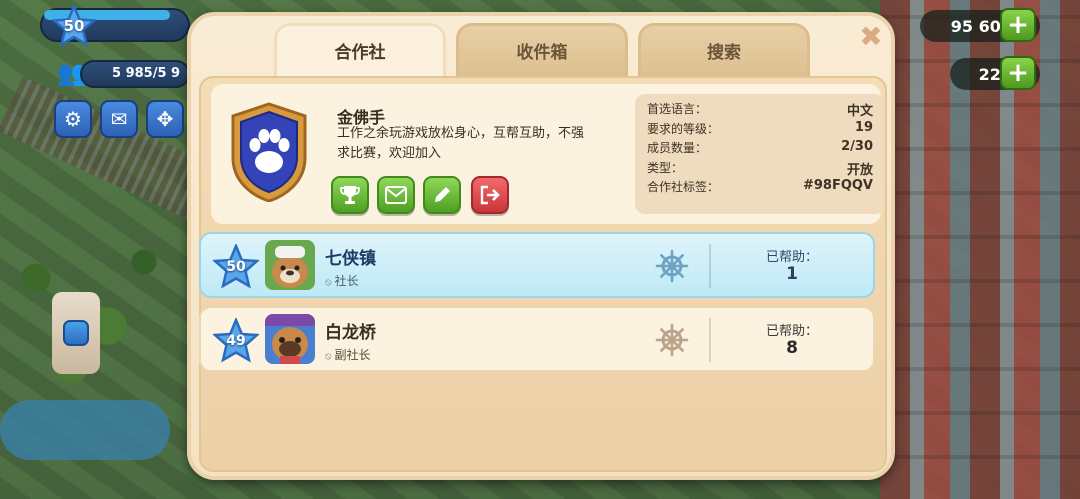 The height and width of the screenshot is (499, 1080). Describe the element at coordinates (724, 51) in the screenshot. I see `tab-search: 搜索` at that location.